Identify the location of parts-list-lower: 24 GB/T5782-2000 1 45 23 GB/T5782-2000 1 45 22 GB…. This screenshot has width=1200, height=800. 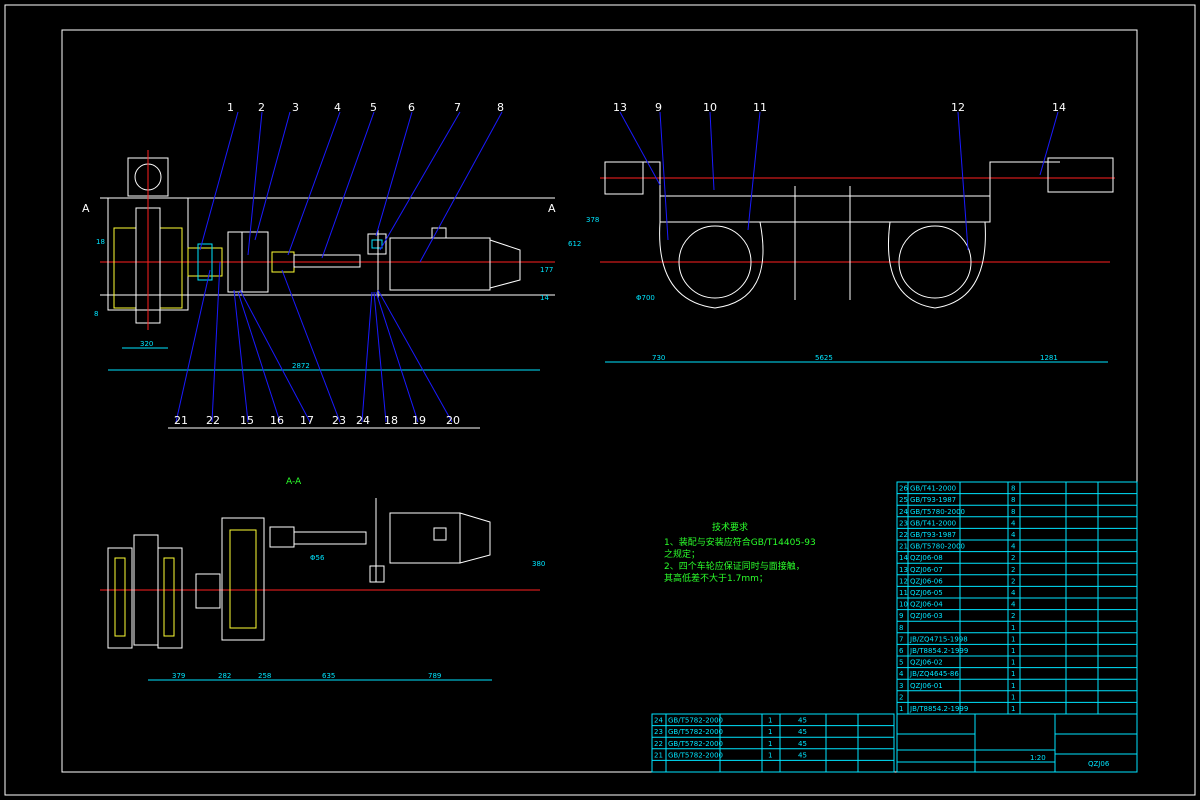
(773, 743).